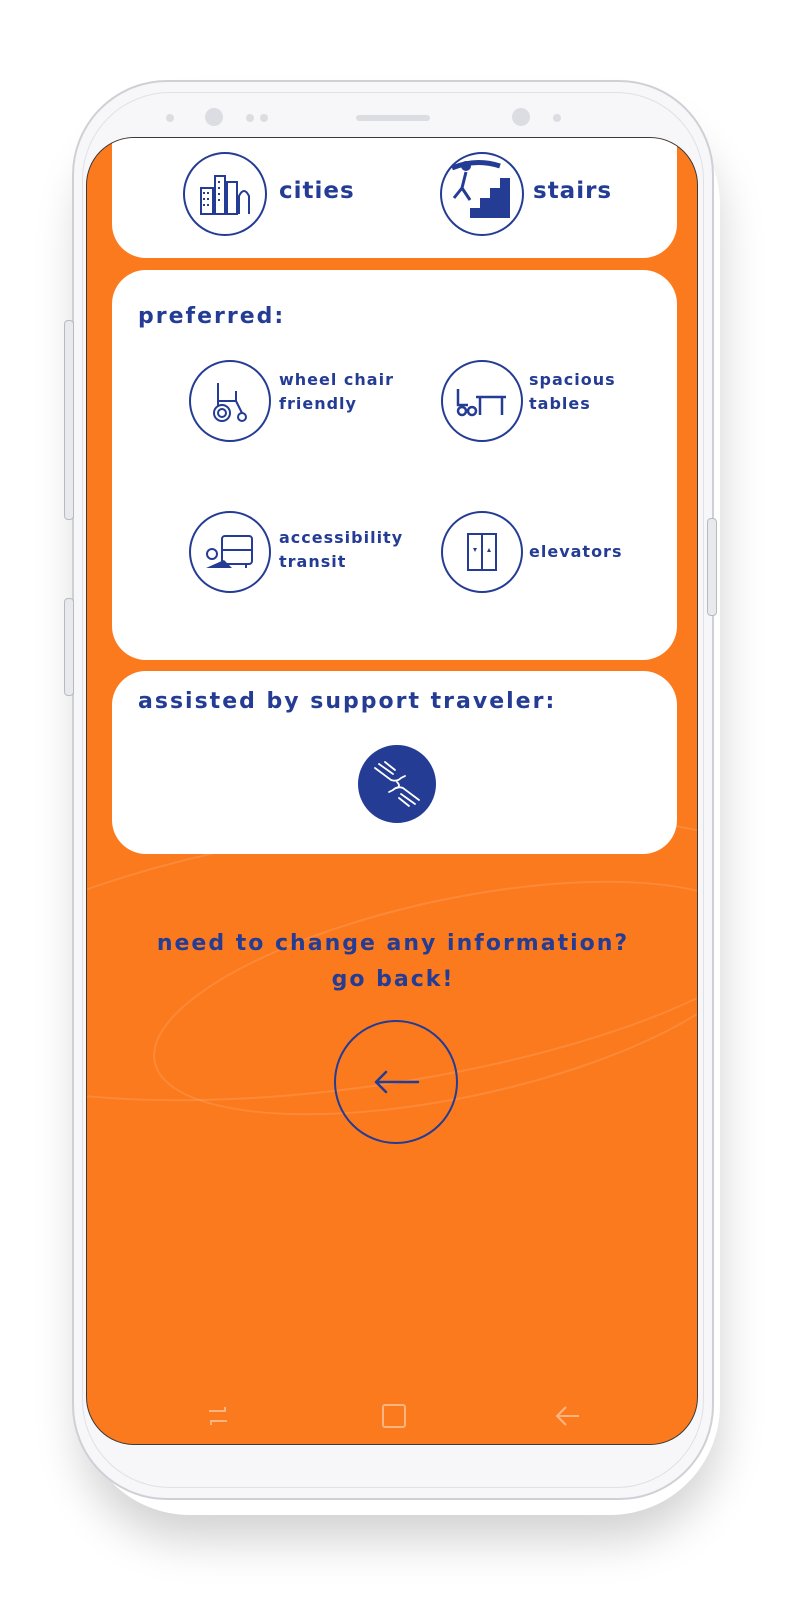 This screenshot has height=1620, width=812. I want to click on stairs-icon, so click(482, 194).